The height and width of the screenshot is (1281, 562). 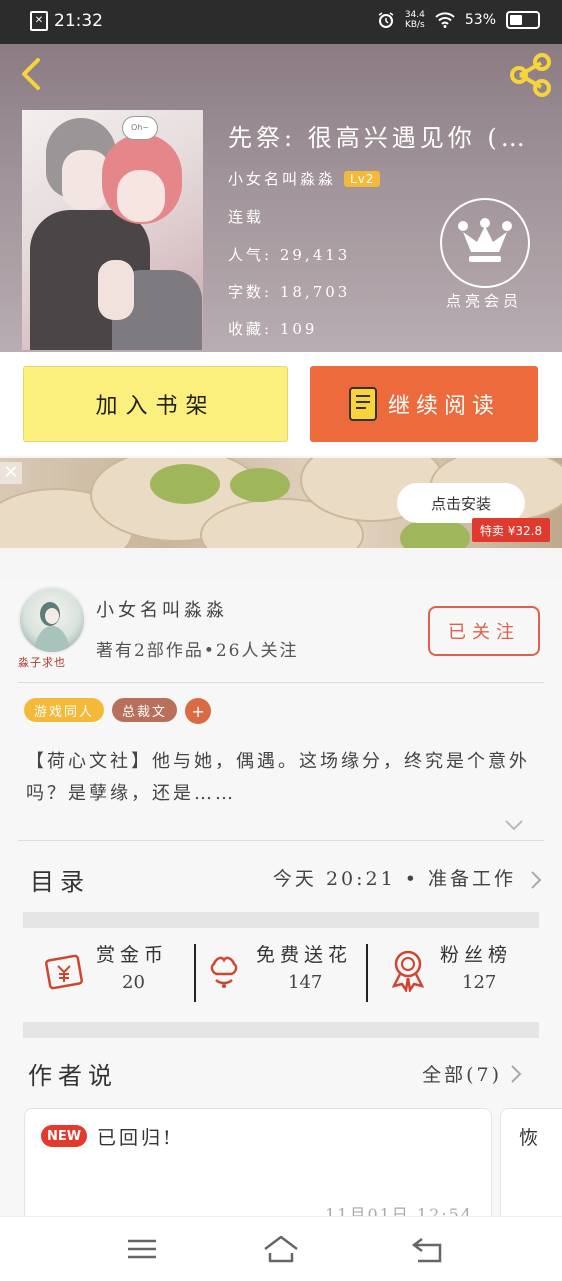 I want to click on net-speed: 34.4 KB/s, so click(x=414, y=20).